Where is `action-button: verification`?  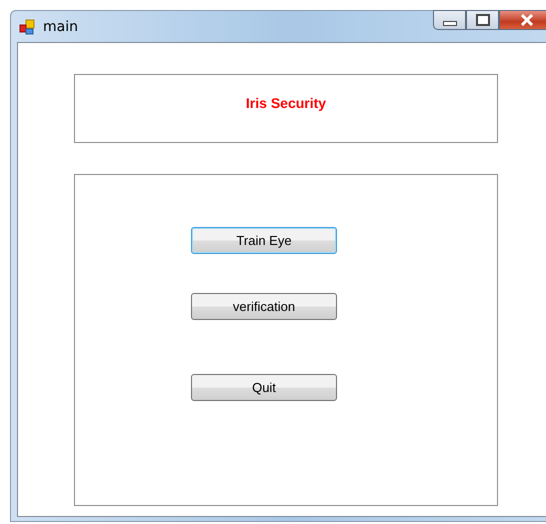
action-button: verification is located at coordinates (264, 306).